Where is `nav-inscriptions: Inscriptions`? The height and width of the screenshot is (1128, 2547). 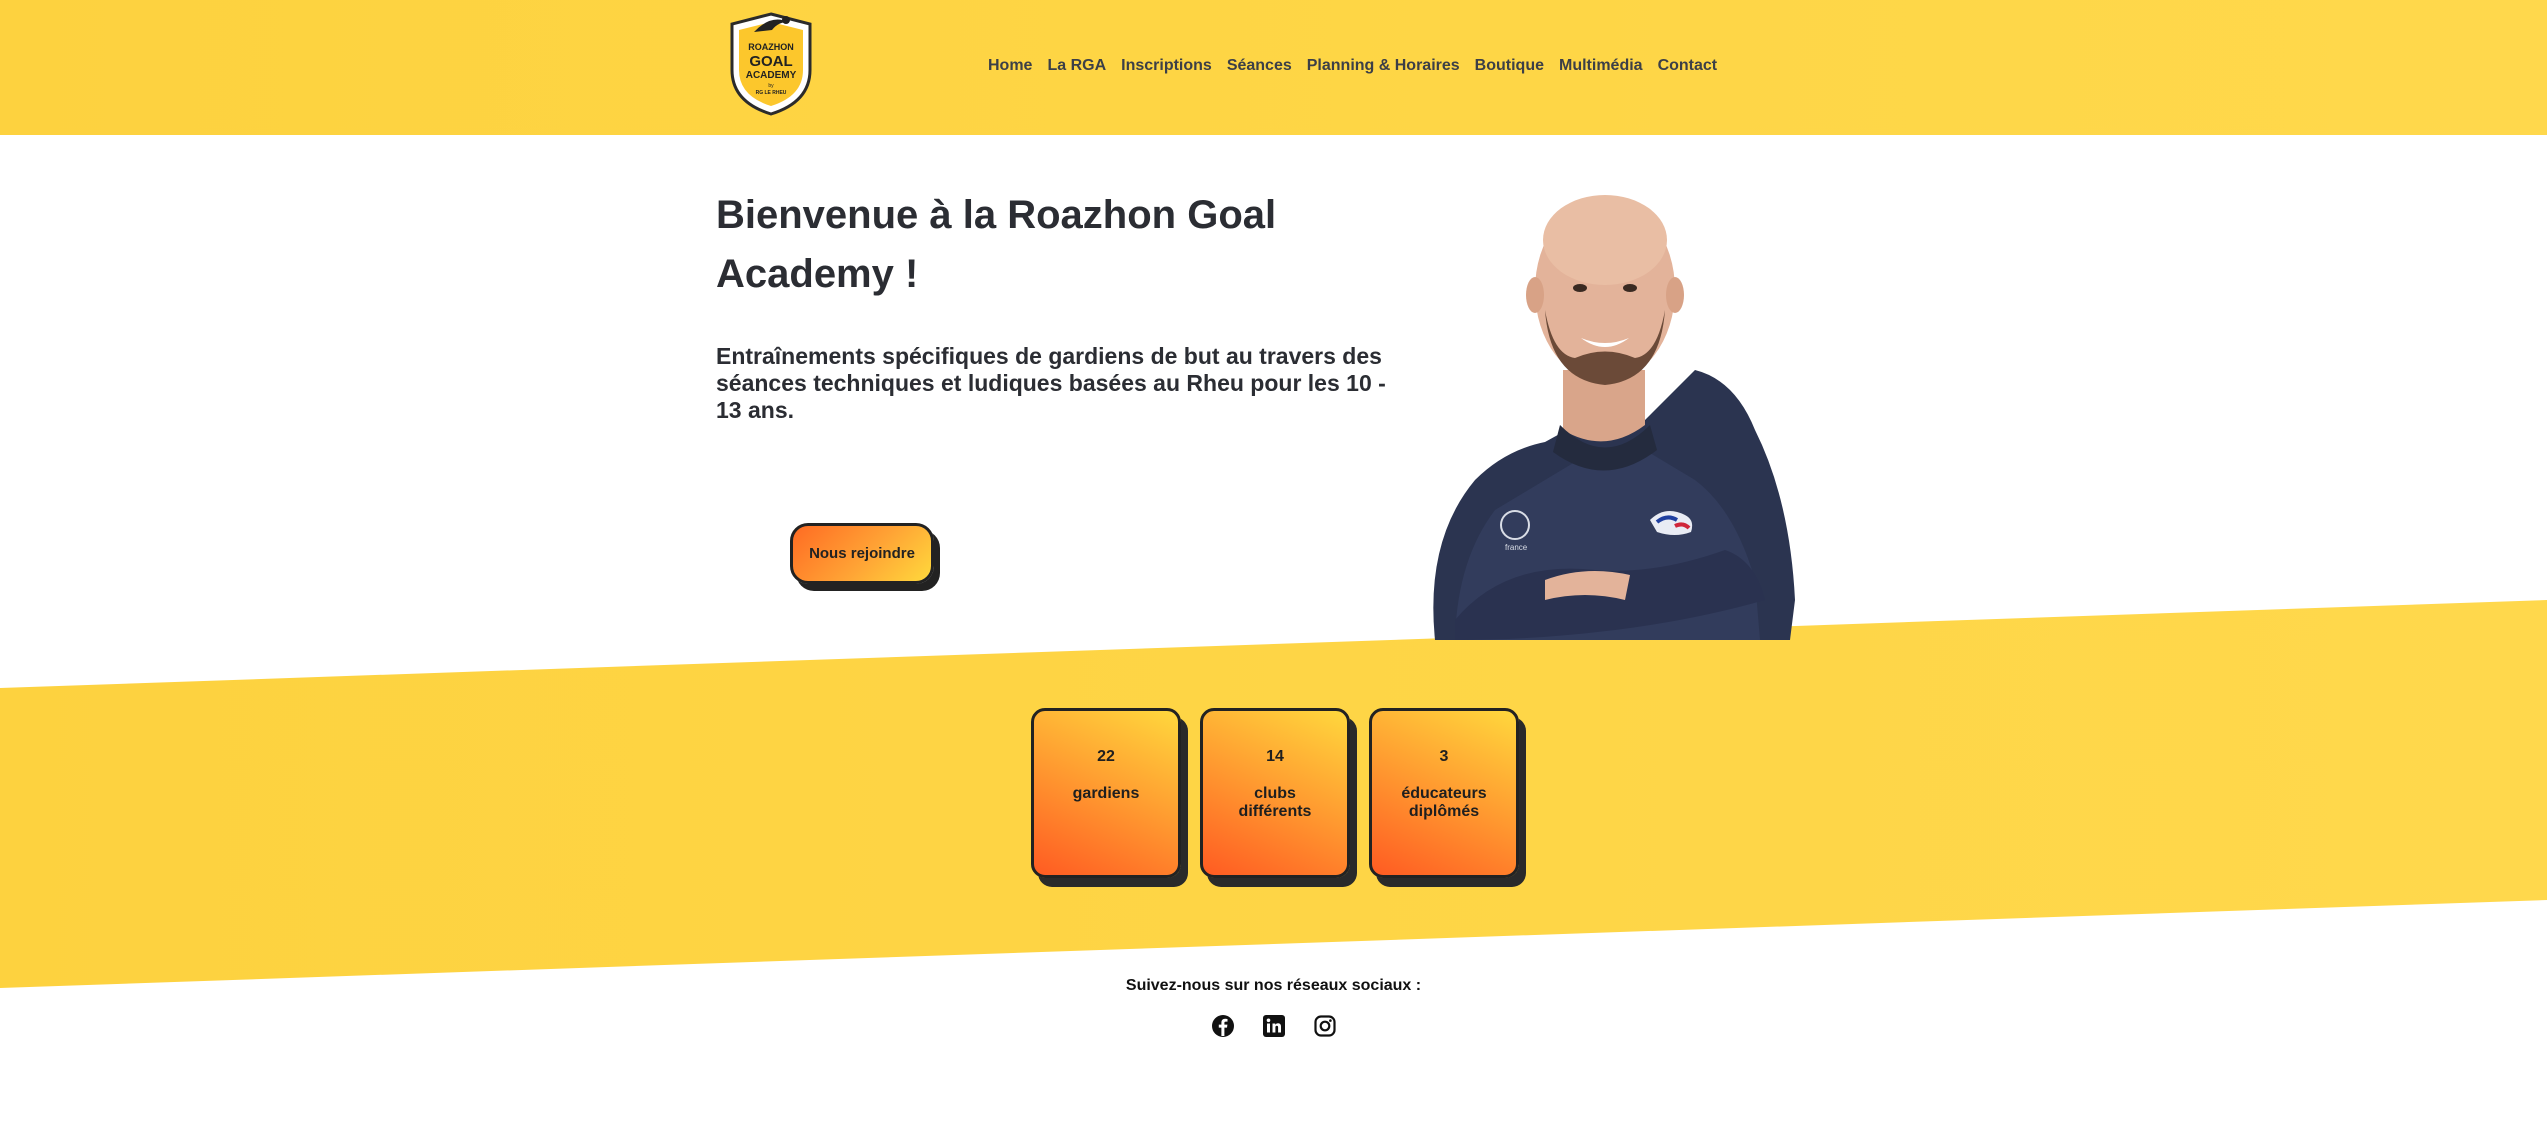
nav-inscriptions: Inscriptions is located at coordinates (1166, 66).